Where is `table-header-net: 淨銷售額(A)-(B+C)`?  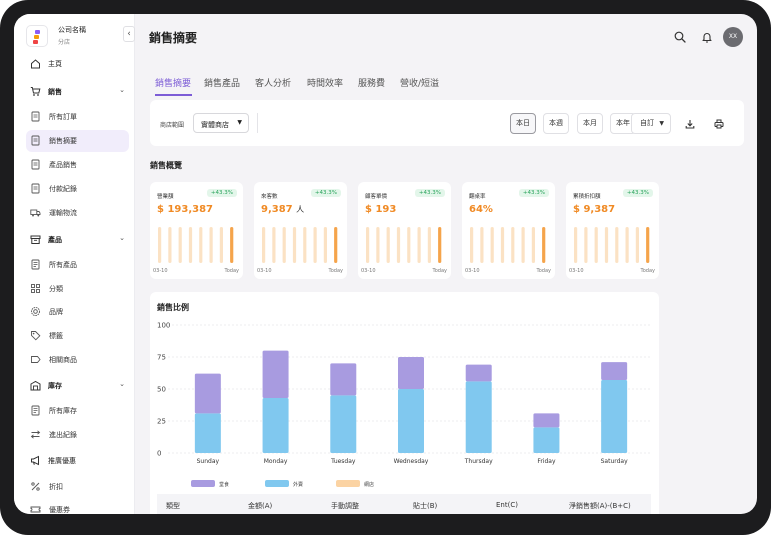 table-header-net: 淨銷售額(A)-(B+C) is located at coordinates (600, 506).